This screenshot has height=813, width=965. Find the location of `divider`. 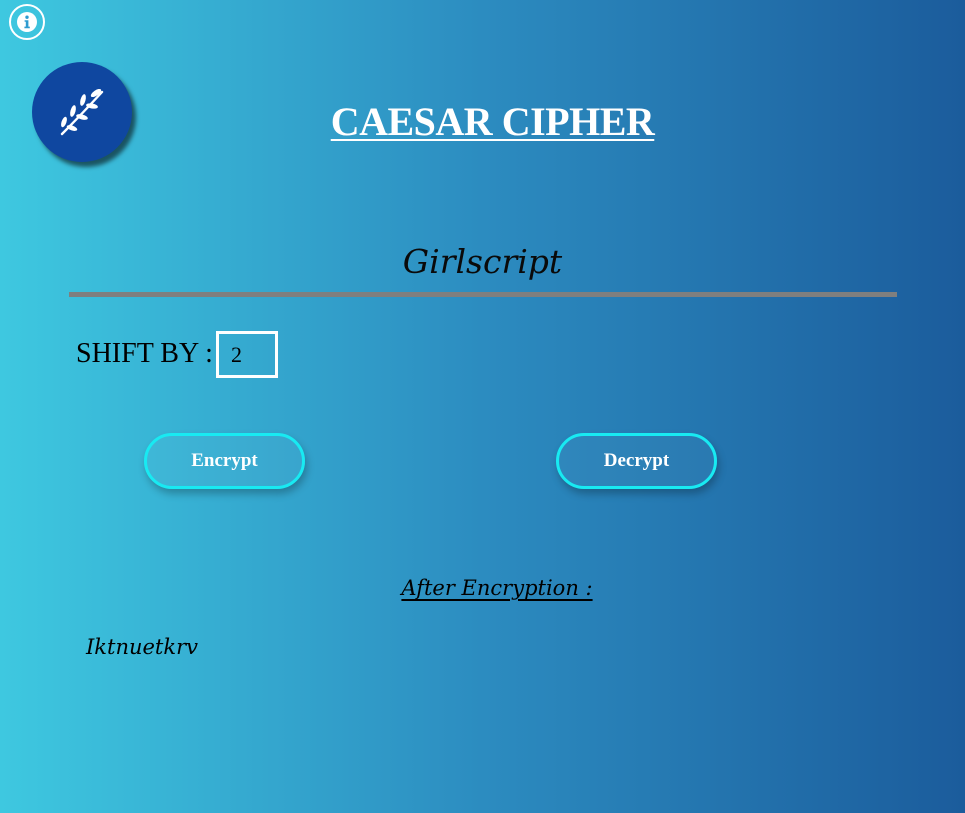

divider is located at coordinates (483, 294).